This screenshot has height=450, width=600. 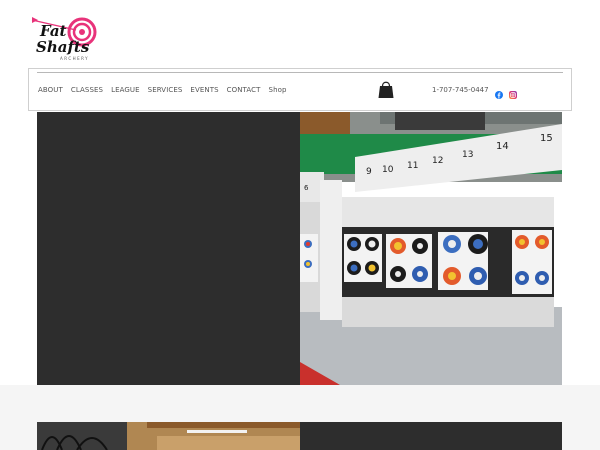 I want to click on nav-contact: CONTACT, so click(x=244, y=90).